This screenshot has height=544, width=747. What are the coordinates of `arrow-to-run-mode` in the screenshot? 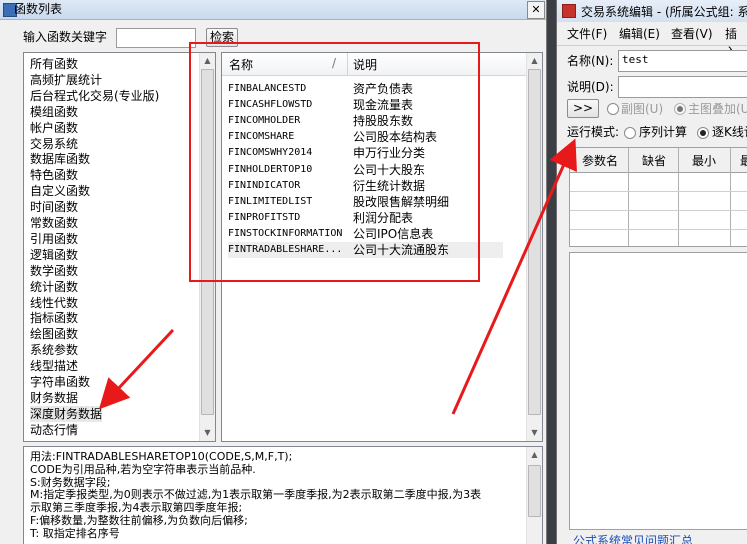 It's located at (514, 276).